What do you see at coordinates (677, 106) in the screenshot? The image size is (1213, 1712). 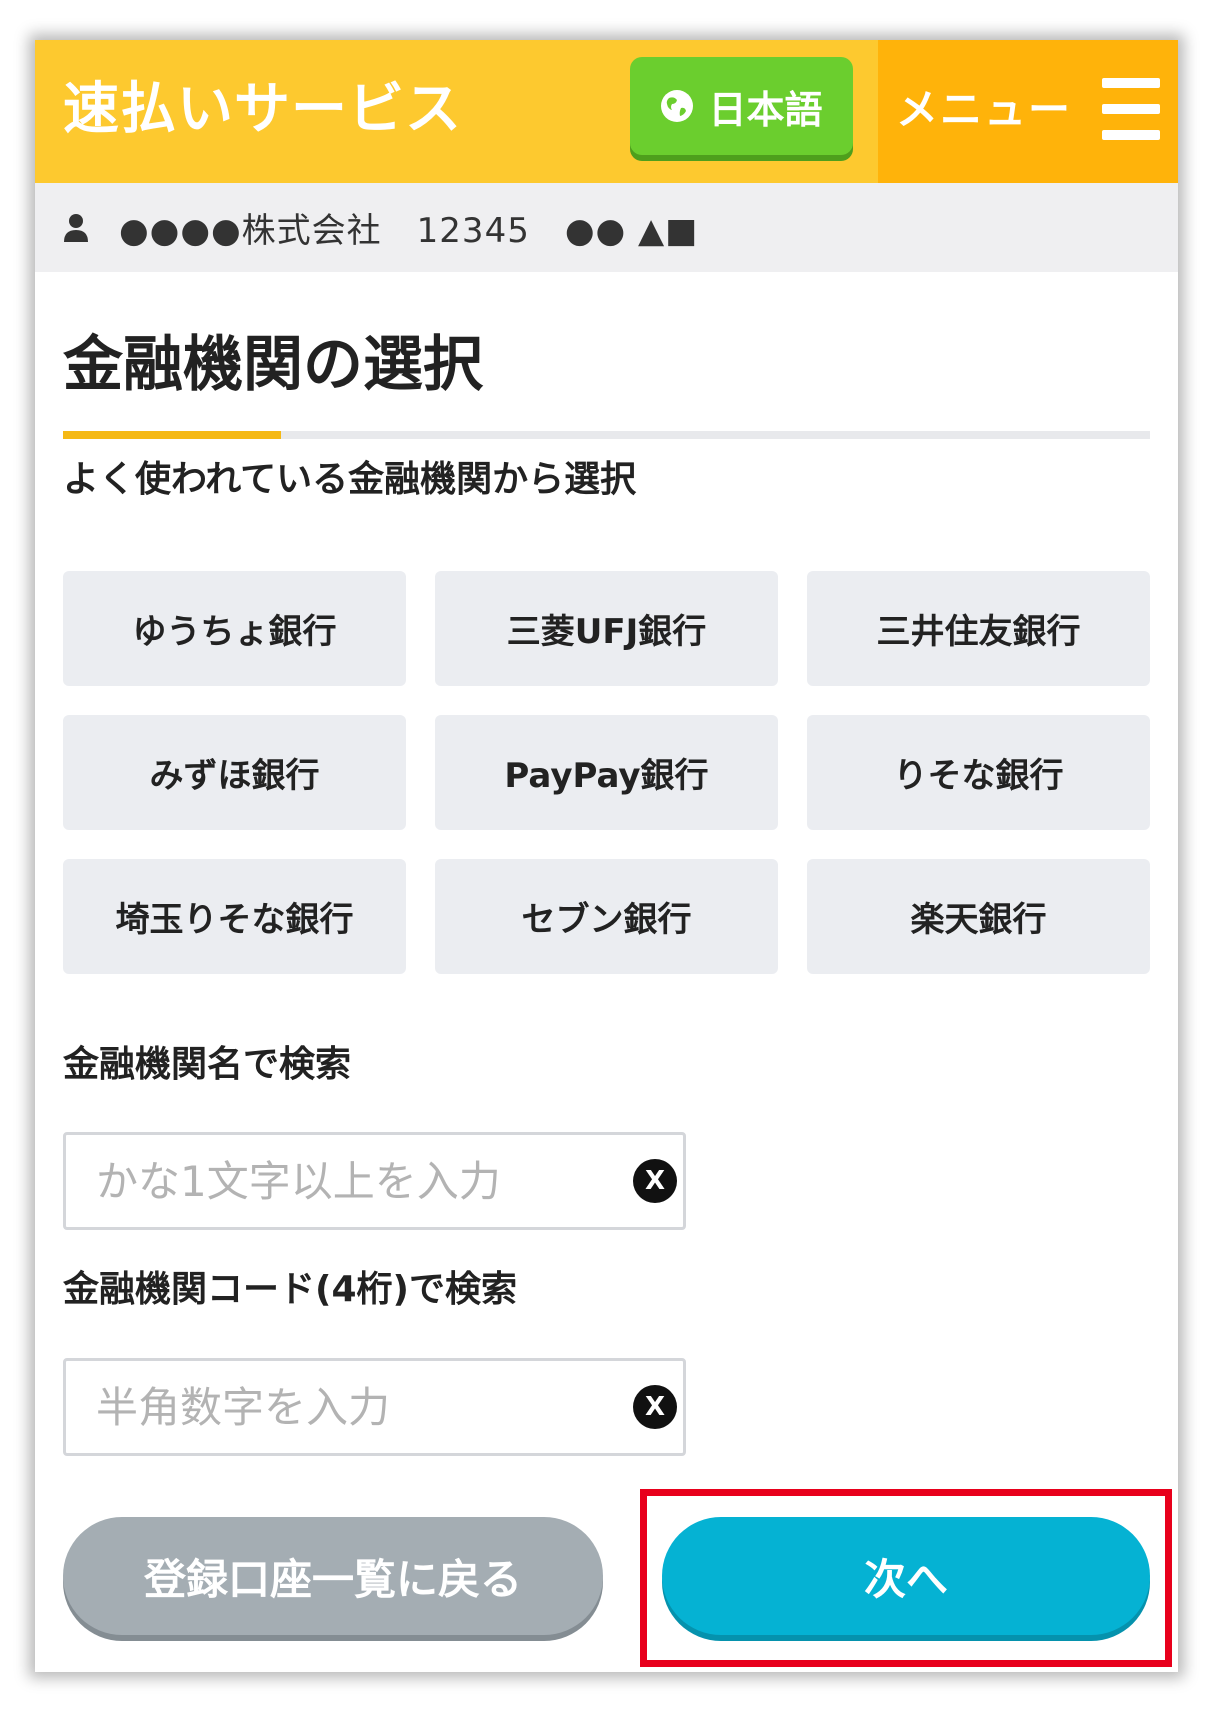 I see `globe-icon` at bounding box center [677, 106].